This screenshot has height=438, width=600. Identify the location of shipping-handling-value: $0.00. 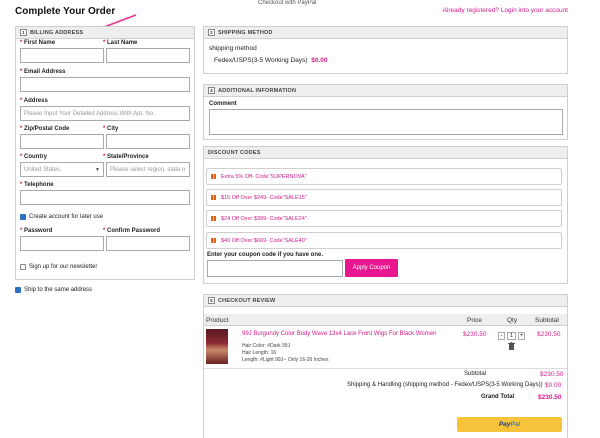
(553, 385).